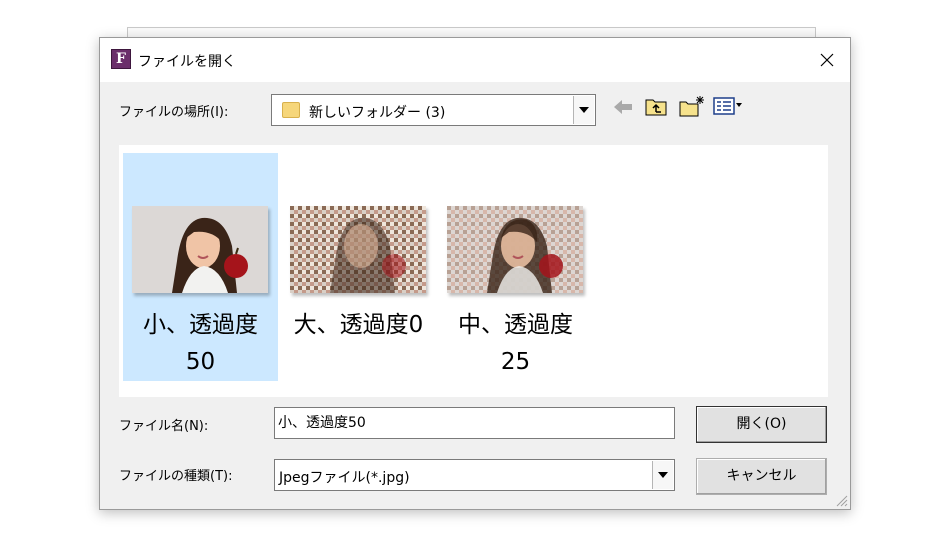 The width and height of the screenshot is (950, 540). I want to click on location-label: ファイルの場所(I):, so click(174, 112).